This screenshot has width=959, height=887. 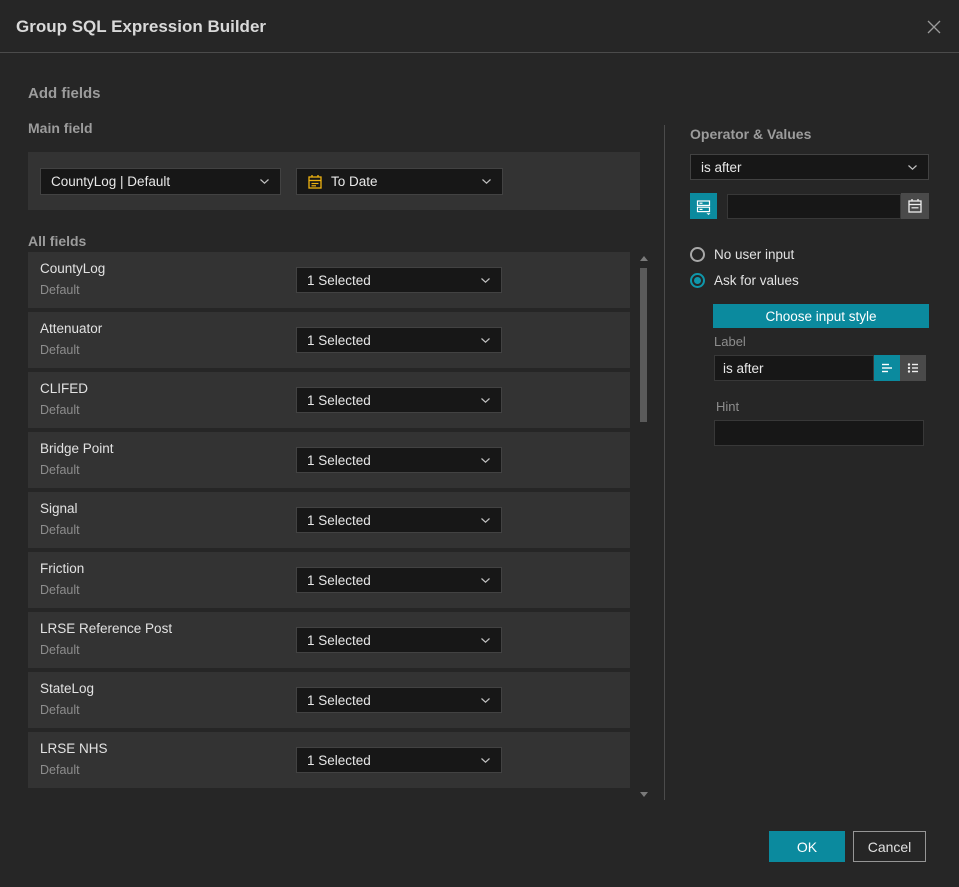 I want to click on field-name: LRSE NHS, so click(x=74, y=748).